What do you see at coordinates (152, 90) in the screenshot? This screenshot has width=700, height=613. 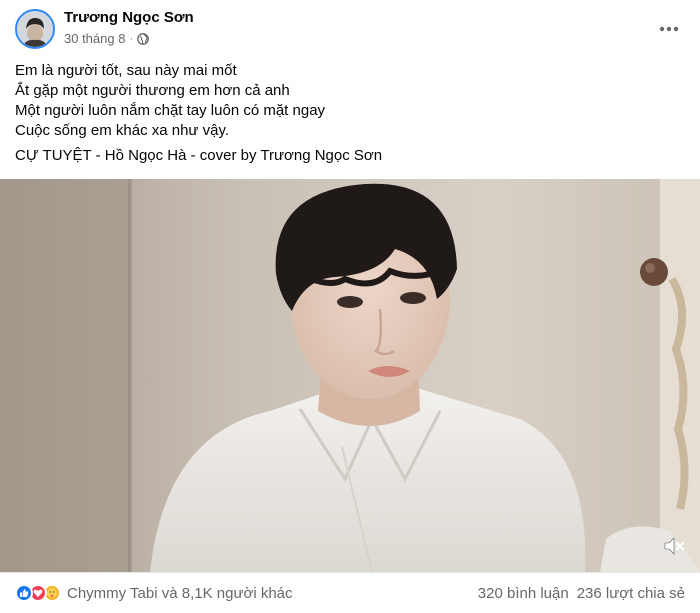 I see `caption-line: Ắt gặp một người thương em hơn cả anh` at bounding box center [152, 90].